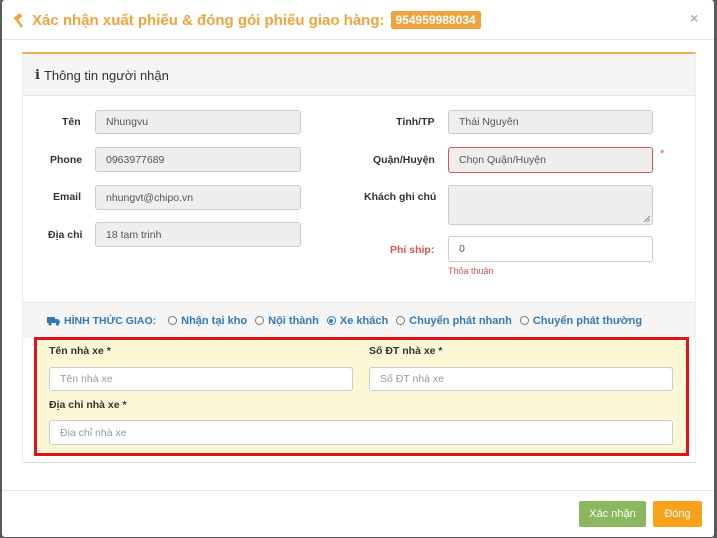 This screenshot has height=538, width=717. Describe the element at coordinates (150, 197) in the screenshot. I see `email-field-value: nhungvt@chipo.vn` at that location.